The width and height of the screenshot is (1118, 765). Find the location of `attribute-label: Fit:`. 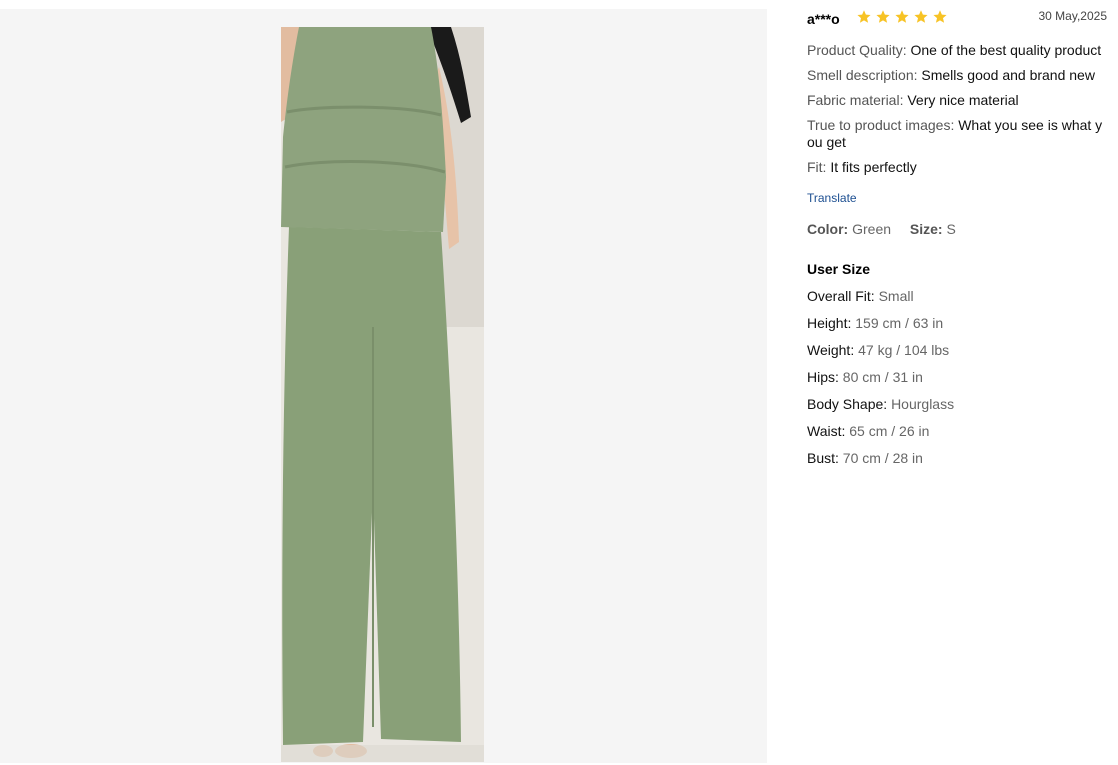

attribute-label: Fit: is located at coordinates (817, 167).